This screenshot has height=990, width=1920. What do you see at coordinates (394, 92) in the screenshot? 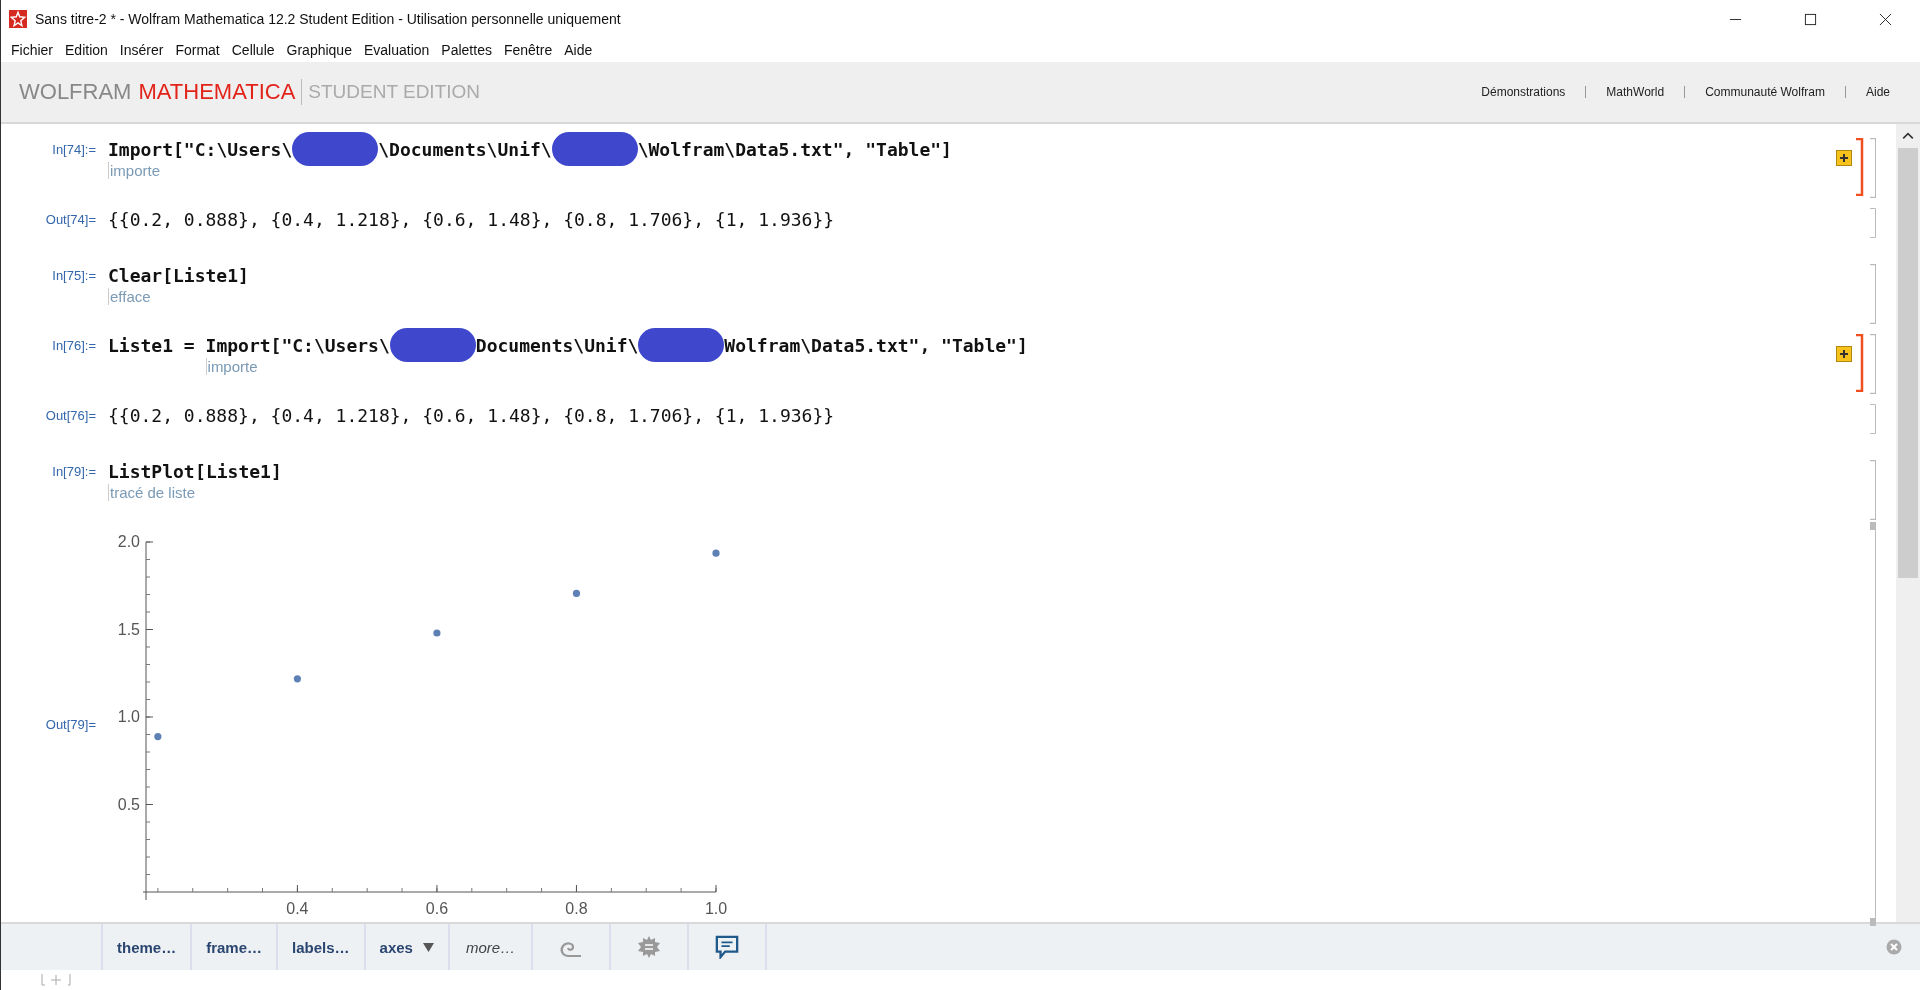
I see `edition-label: STUDENT EDITION` at bounding box center [394, 92].